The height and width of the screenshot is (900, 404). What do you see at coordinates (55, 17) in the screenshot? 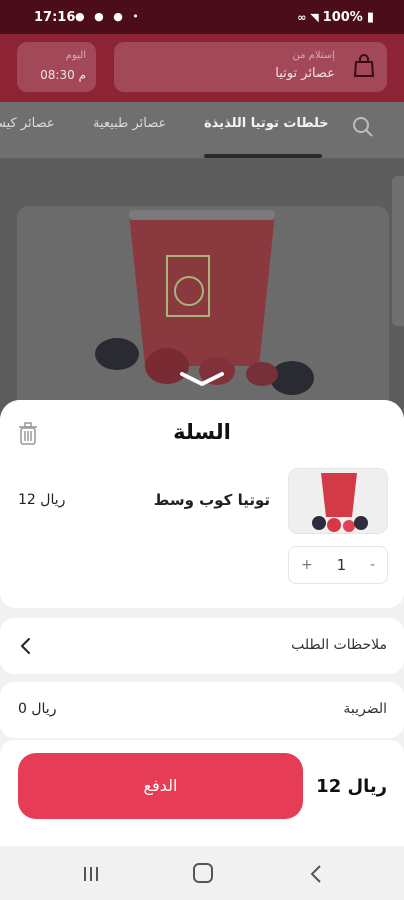
I see `status-time: 17:16` at bounding box center [55, 17].